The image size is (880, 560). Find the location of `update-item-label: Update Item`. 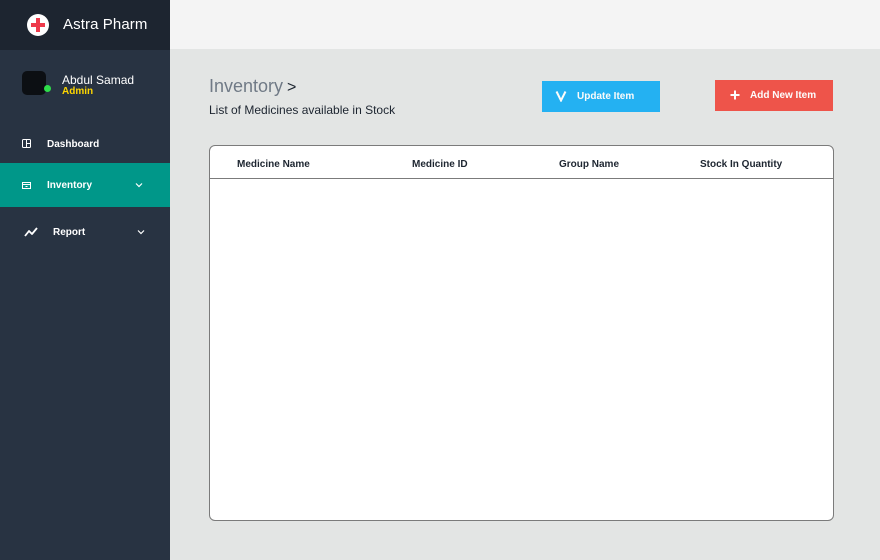

update-item-label: Update Item is located at coordinates (606, 96).